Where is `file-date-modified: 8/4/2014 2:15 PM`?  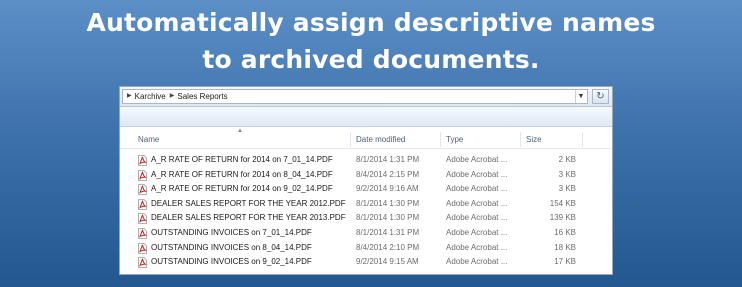
file-date-modified: 8/4/2014 2:15 PM is located at coordinates (388, 174).